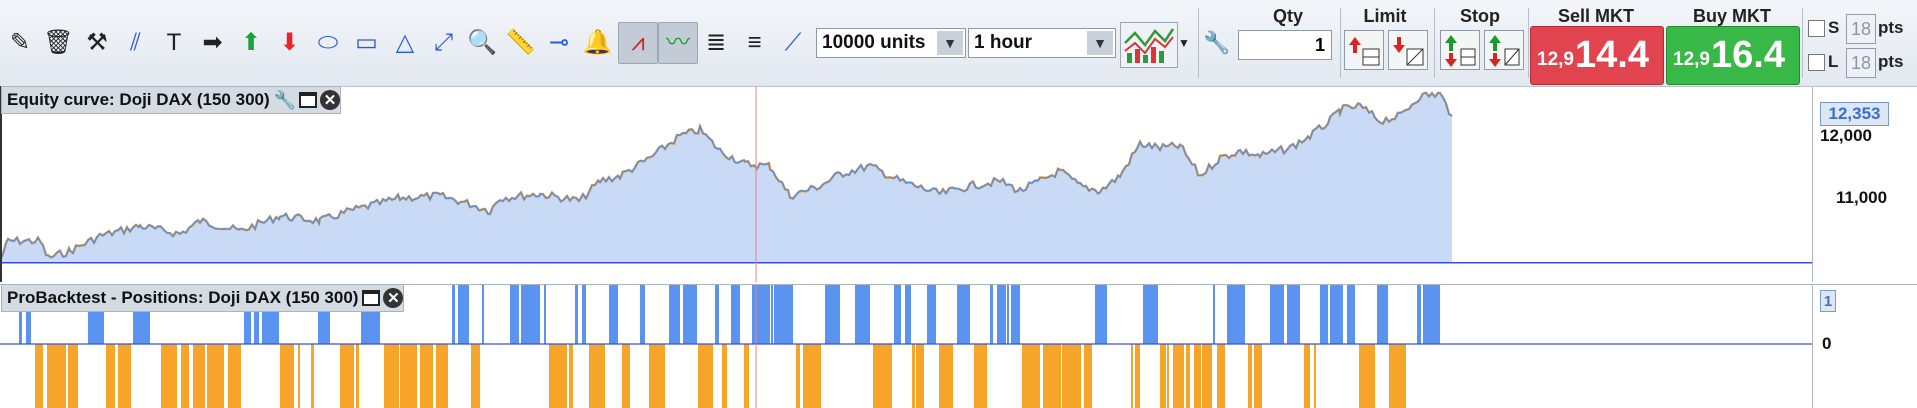  I want to click on arrow-down-icon: ⬇, so click(290, 43).